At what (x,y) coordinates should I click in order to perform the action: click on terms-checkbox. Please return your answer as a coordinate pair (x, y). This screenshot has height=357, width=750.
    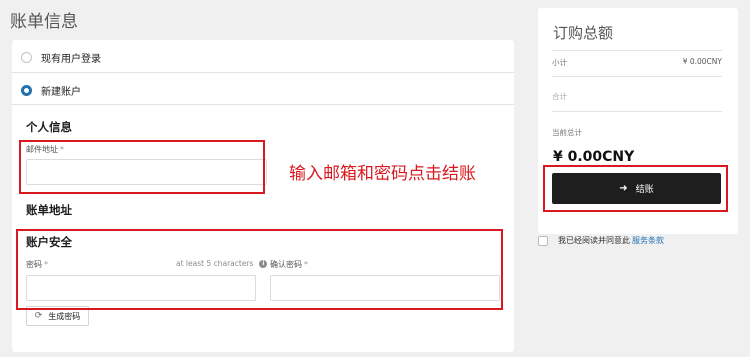
    Looking at the image, I should click on (543, 240).